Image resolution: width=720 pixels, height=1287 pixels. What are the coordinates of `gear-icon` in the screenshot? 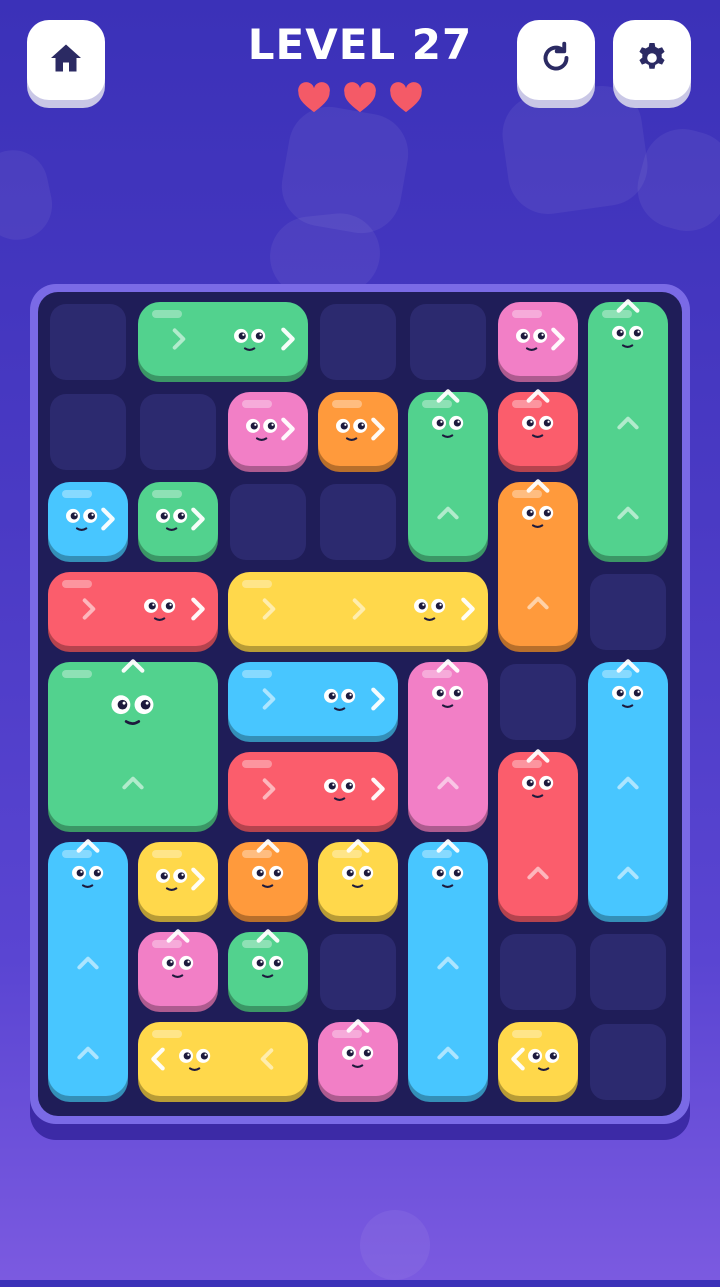 It's located at (652, 60).